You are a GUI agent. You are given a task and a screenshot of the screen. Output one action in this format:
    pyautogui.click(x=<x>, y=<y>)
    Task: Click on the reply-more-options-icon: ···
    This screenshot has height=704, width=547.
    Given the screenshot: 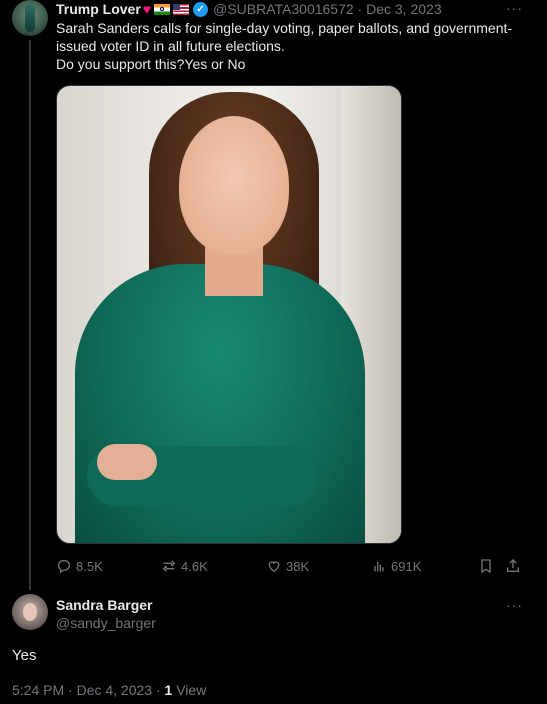 What is the action you would take?
    pyautogui.click(x=514, y=605)
    